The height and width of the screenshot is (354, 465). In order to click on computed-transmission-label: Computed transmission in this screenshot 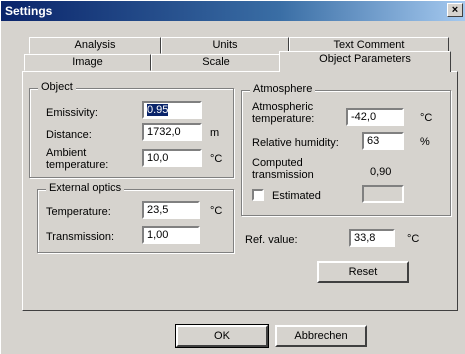, I will do `click(283, 169)`.